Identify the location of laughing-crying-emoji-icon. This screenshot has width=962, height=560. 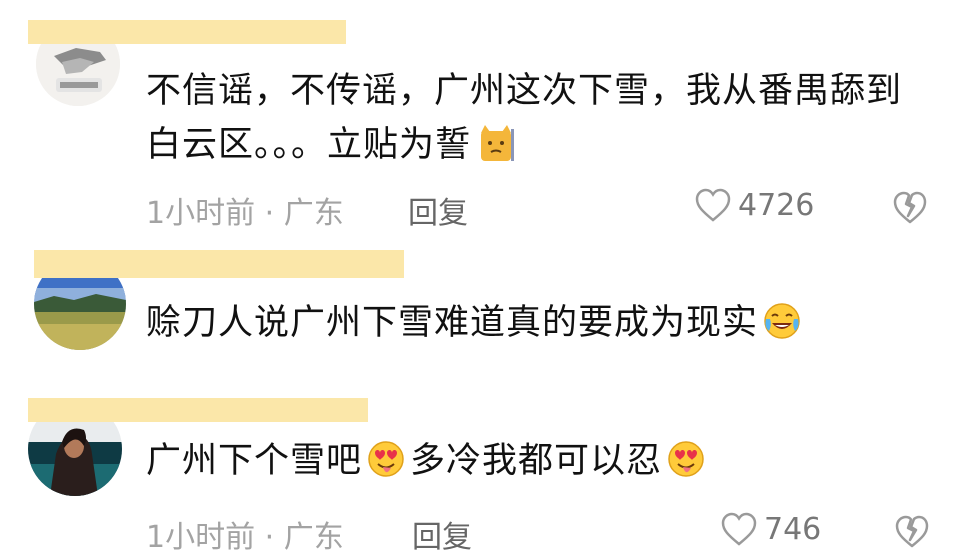
(782, 321).